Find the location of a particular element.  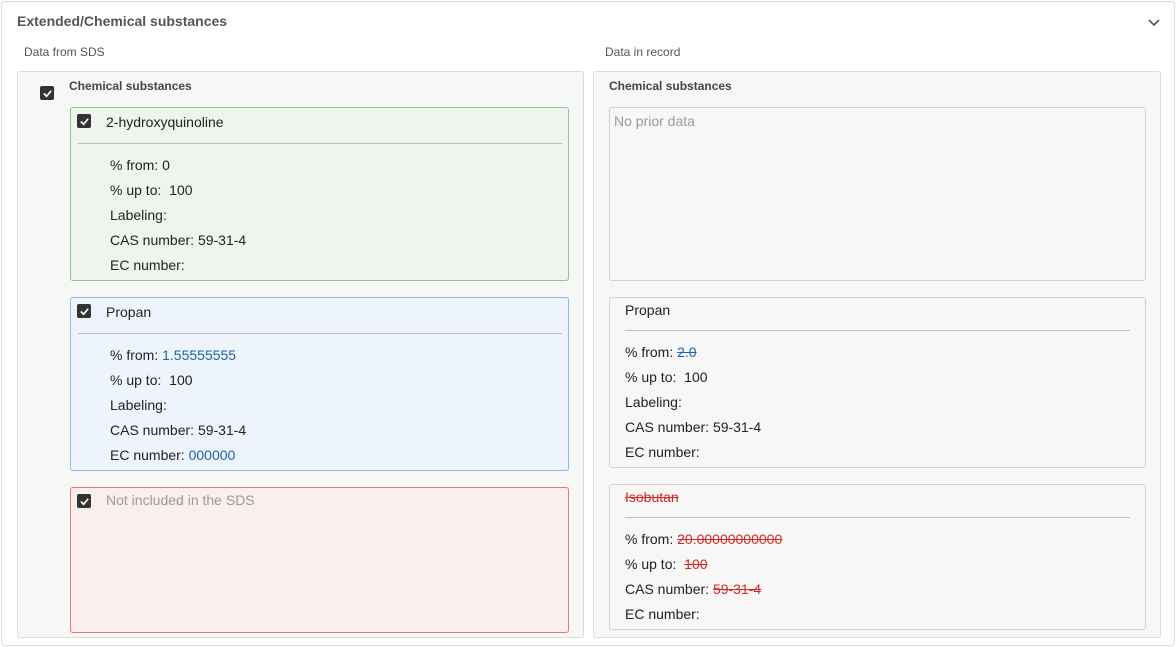

left-column-label: Data from SDS is located at coordinates (64, 52).